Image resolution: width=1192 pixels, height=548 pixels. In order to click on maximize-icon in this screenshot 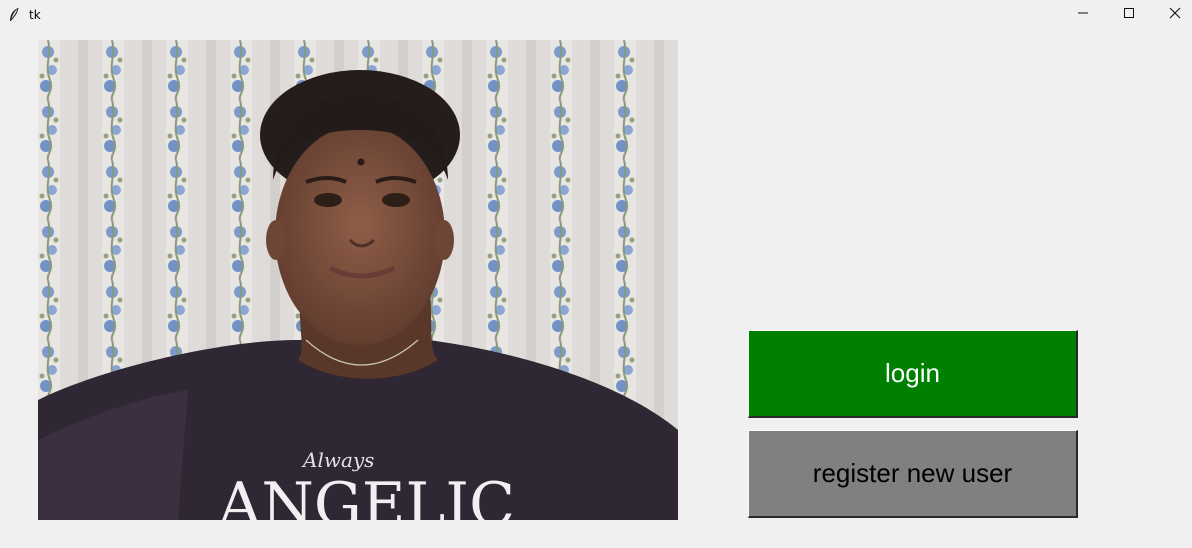, I will do `click(1129, 15)`.